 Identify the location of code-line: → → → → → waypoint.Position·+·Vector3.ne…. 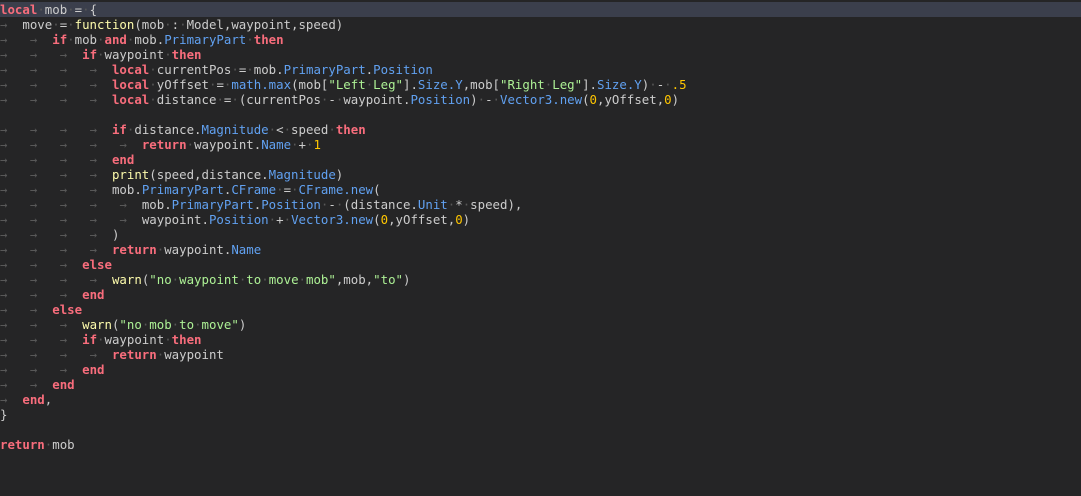
(540, 219).